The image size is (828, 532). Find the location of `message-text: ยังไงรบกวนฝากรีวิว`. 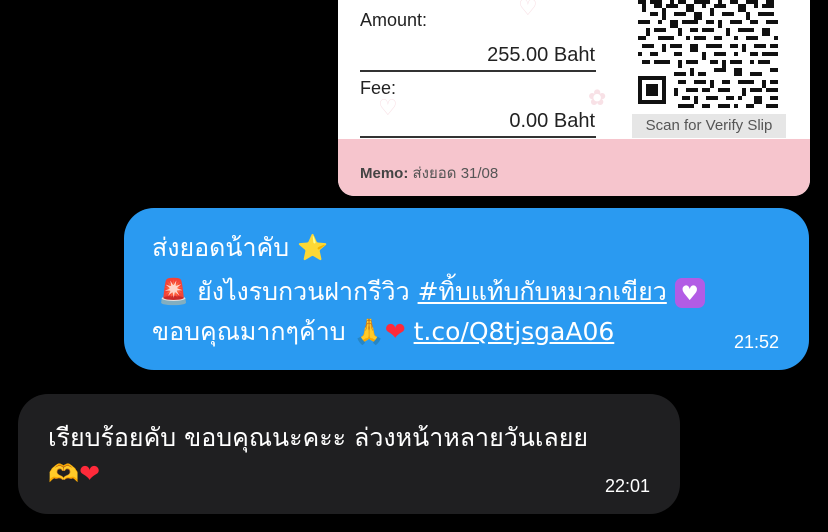

message-text: ยังไงรบกวนฝากรีวิว is located at coordinates (303, 291).